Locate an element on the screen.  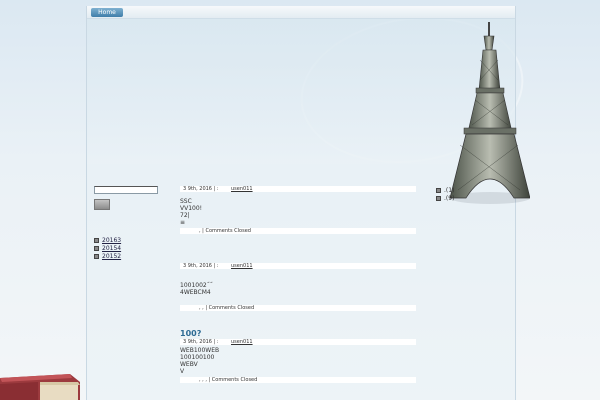
archives-list: 20163 20154 20152 is located at coordinates (129, 249).